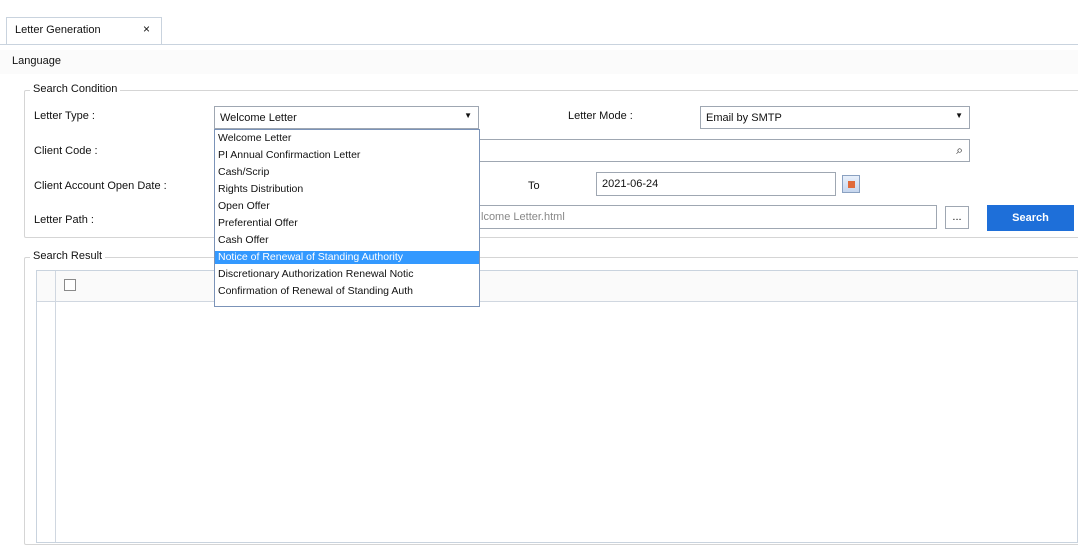 This screenshot has width=1078, height=545. I want to click on open-date-label: Client Account Open Date :, so click(100, 186).